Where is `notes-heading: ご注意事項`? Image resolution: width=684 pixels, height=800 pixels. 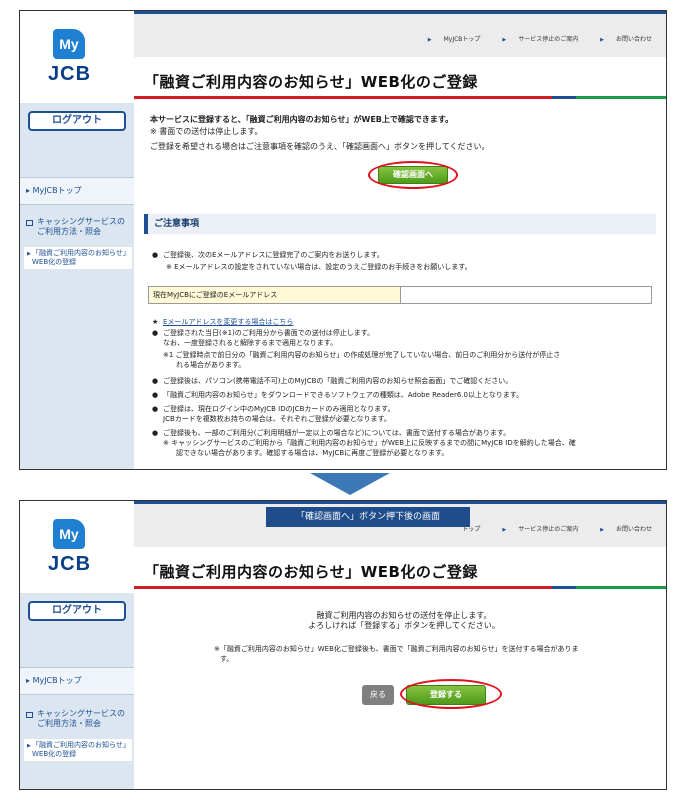
notes-heading: ご注意事項 is located at coordinates (400, 224).